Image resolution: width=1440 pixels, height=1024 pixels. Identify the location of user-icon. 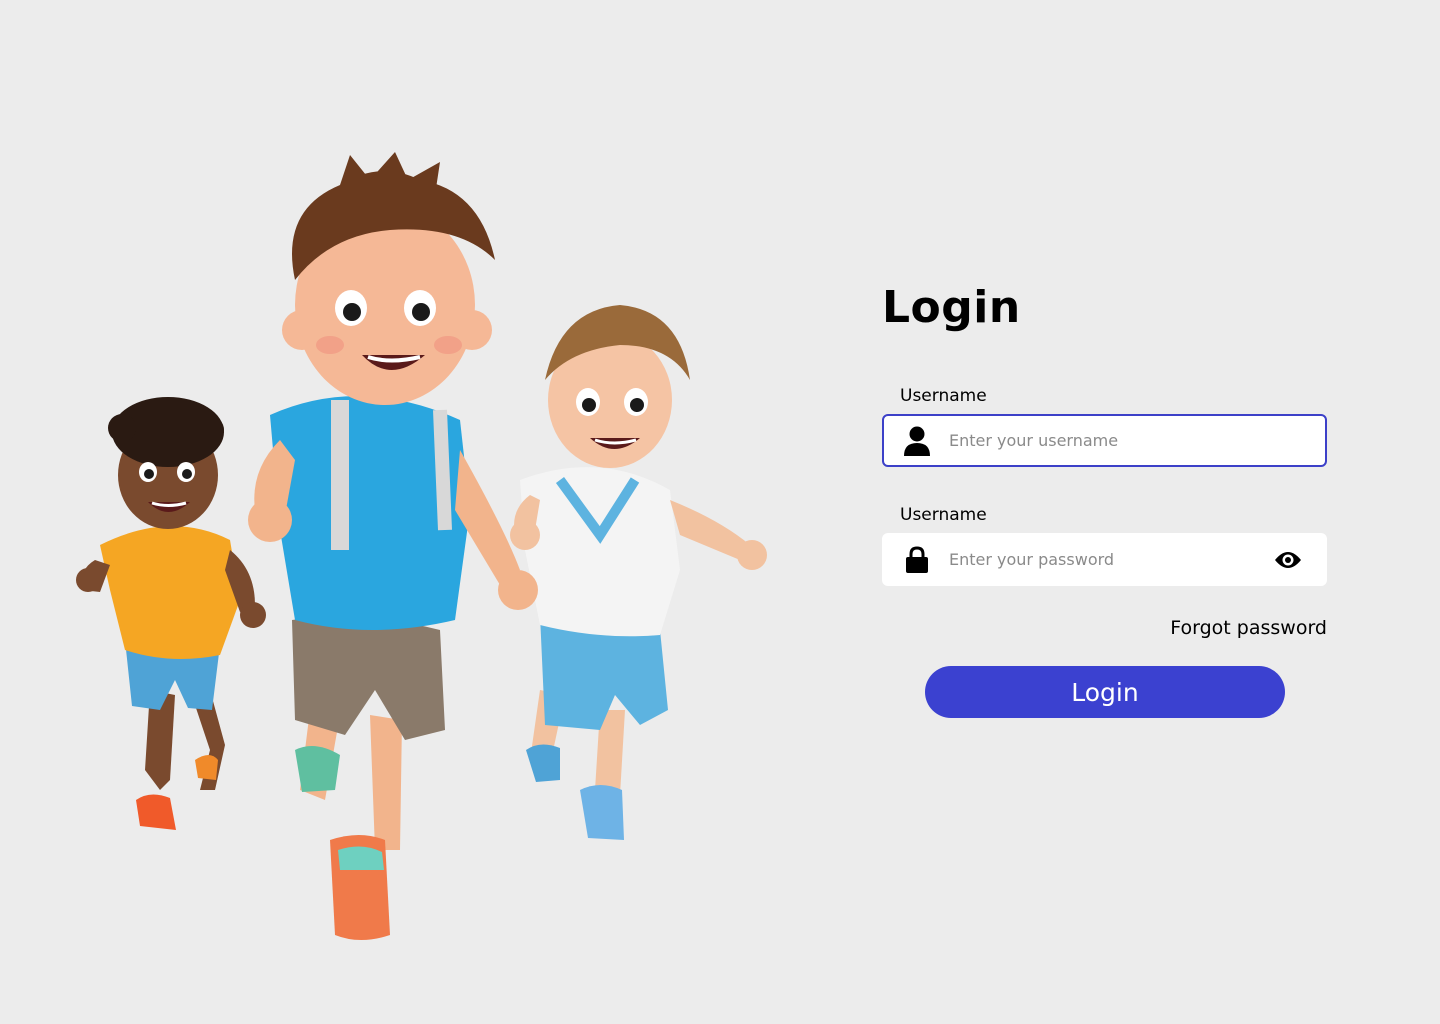
(917, 441).